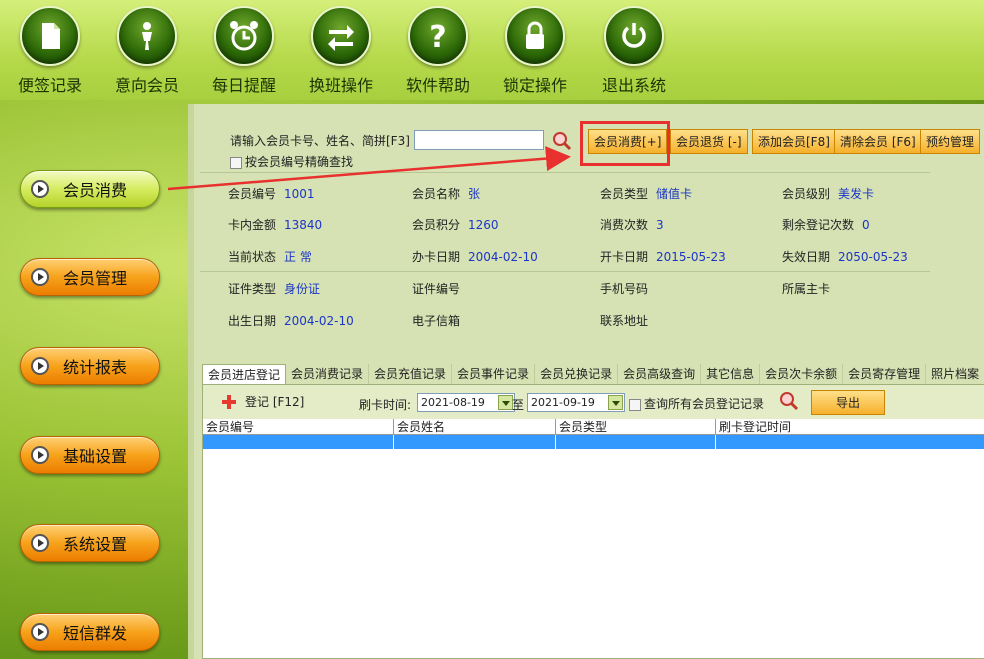  Describe the element at coordinates (660, 225) in the screenshot. I see `info-value: 3` at that location.